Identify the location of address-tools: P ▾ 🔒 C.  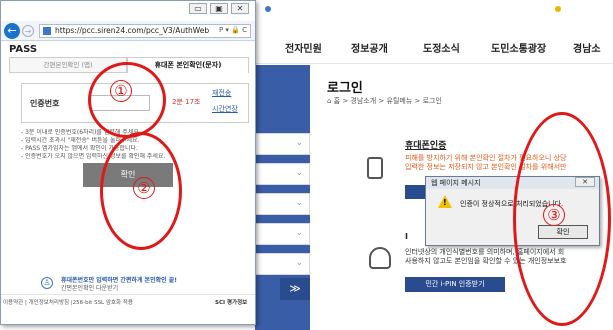
(233, 30).